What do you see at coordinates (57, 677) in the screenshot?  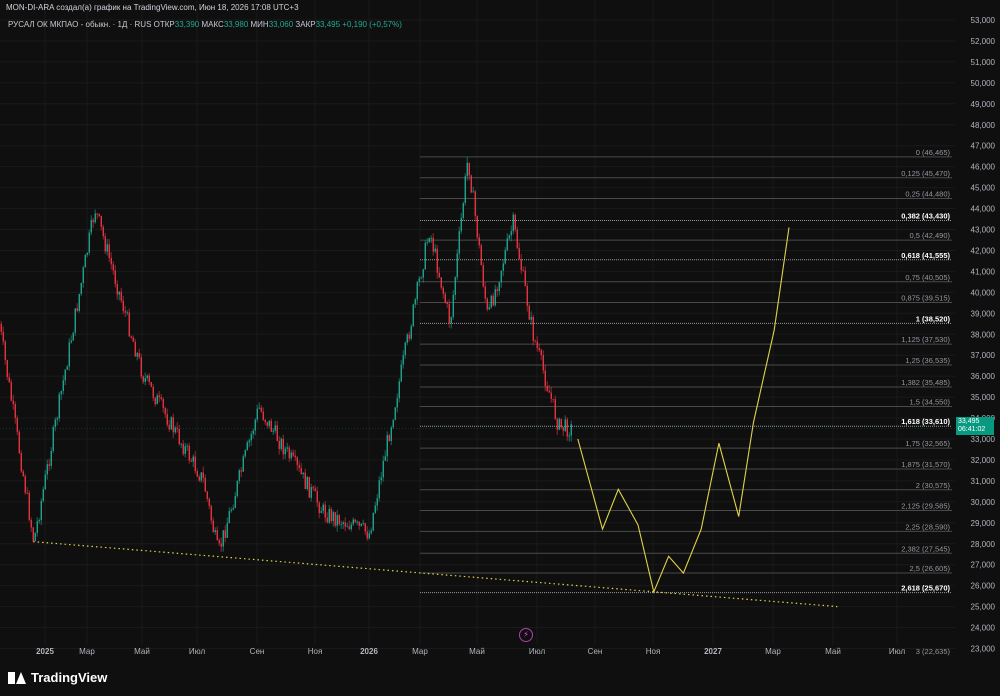 I see `tradingview-brand: TradingView` at bounding box center [57, 677].